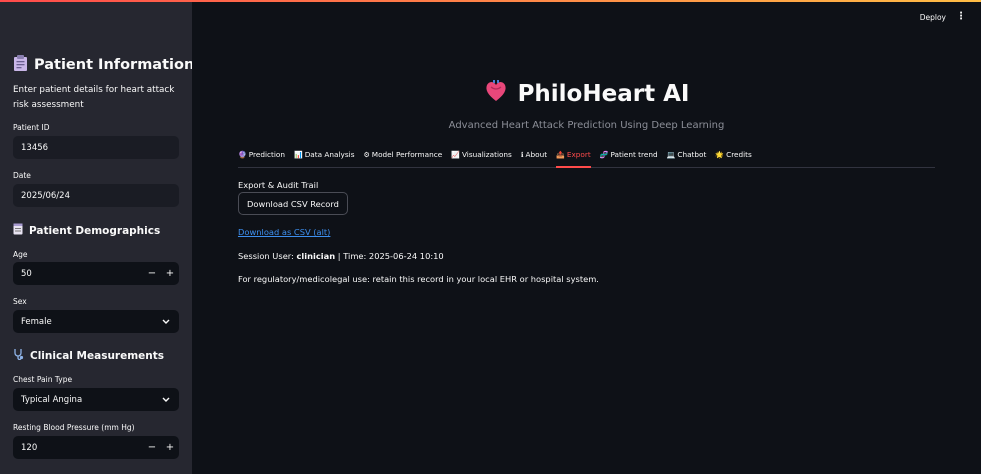 Image resolution: width=981 pixels, height=474 pixels. What do you see at coordinates (74, 427) in the screenshot?
I see `bp-label: Resting Blood Pressure (mm Hg)` at bounding box center [74, 427].